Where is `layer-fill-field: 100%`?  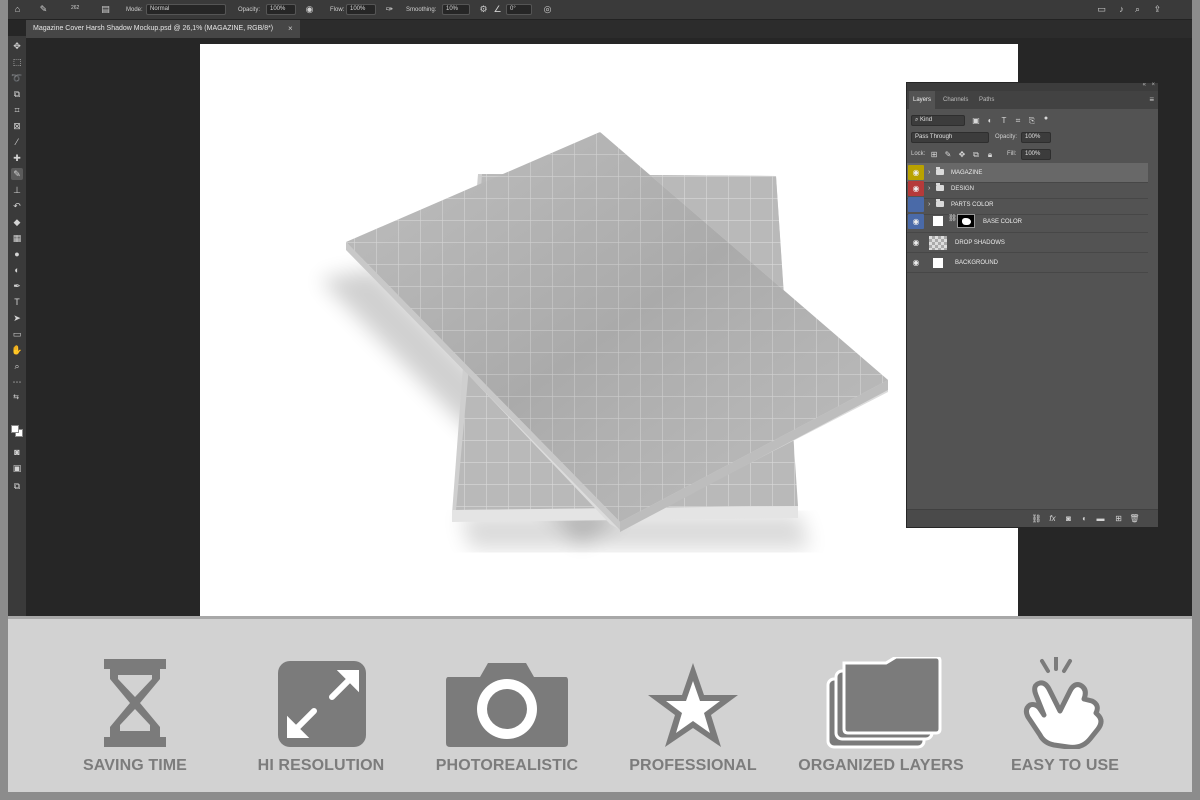
layer-fill-field: 100% is located at coordinates (1036, 154).